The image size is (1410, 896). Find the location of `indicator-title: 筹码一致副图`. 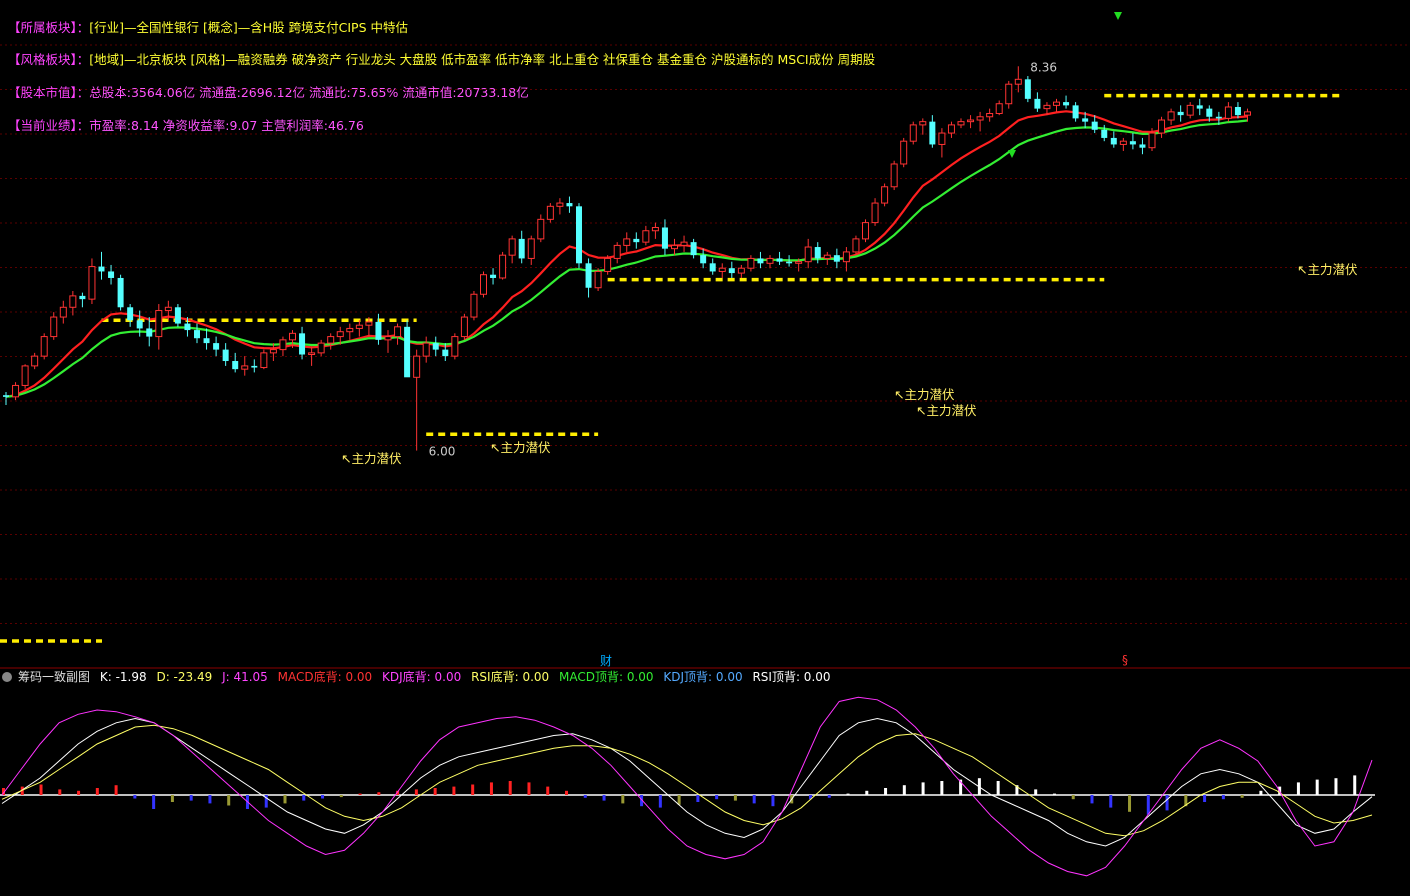

indicator-title: 筹码一致副图 is located at coordinates (54, 677).